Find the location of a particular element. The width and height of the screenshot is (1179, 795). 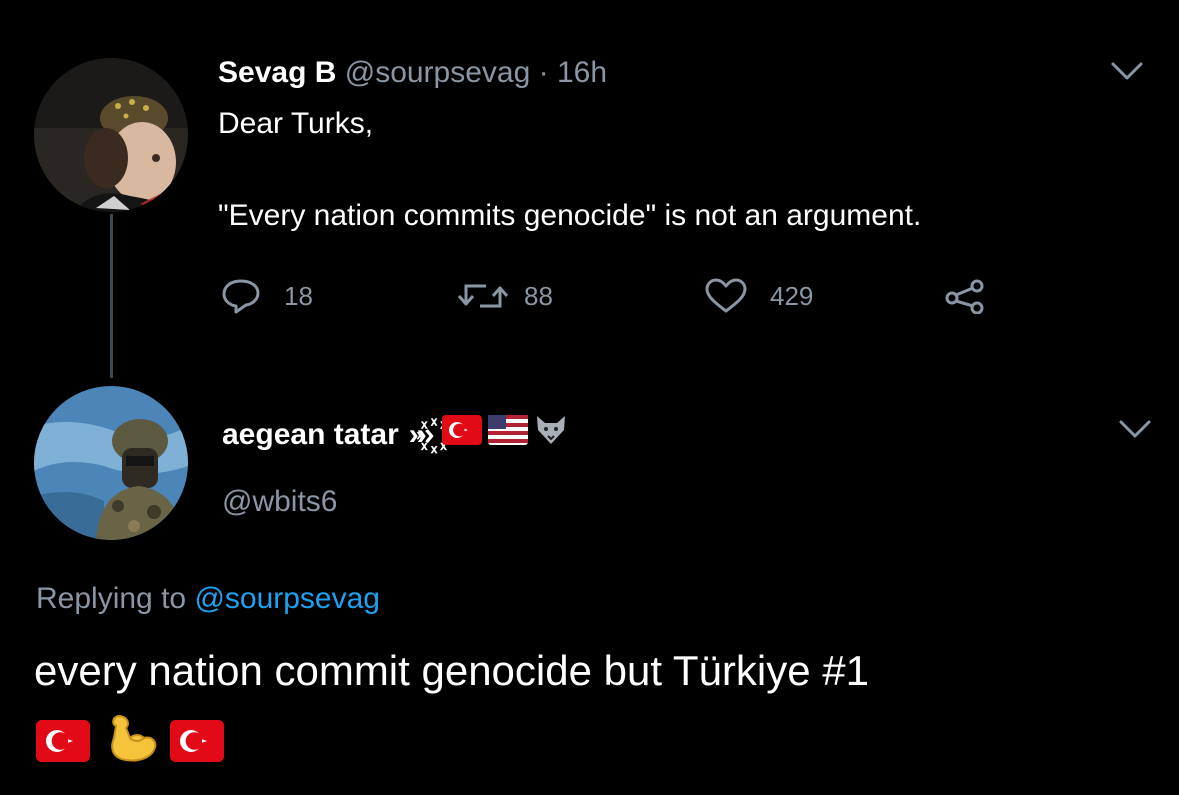

tweet1-text-line1: Dear Turks, is located at coordinates (296, 123).